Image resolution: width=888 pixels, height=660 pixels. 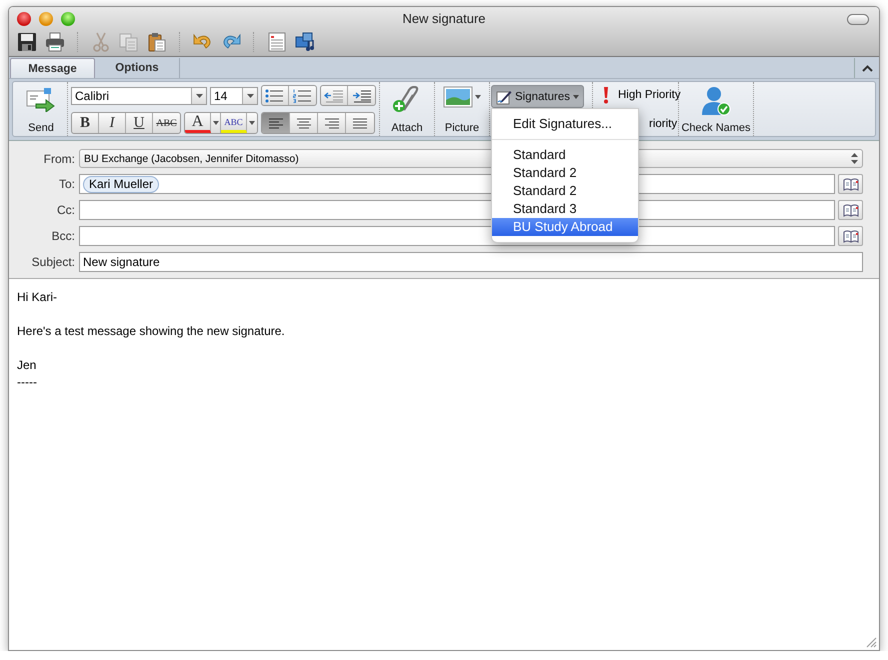 I want to click on clipboard-icon, so click(x=157, y=42).